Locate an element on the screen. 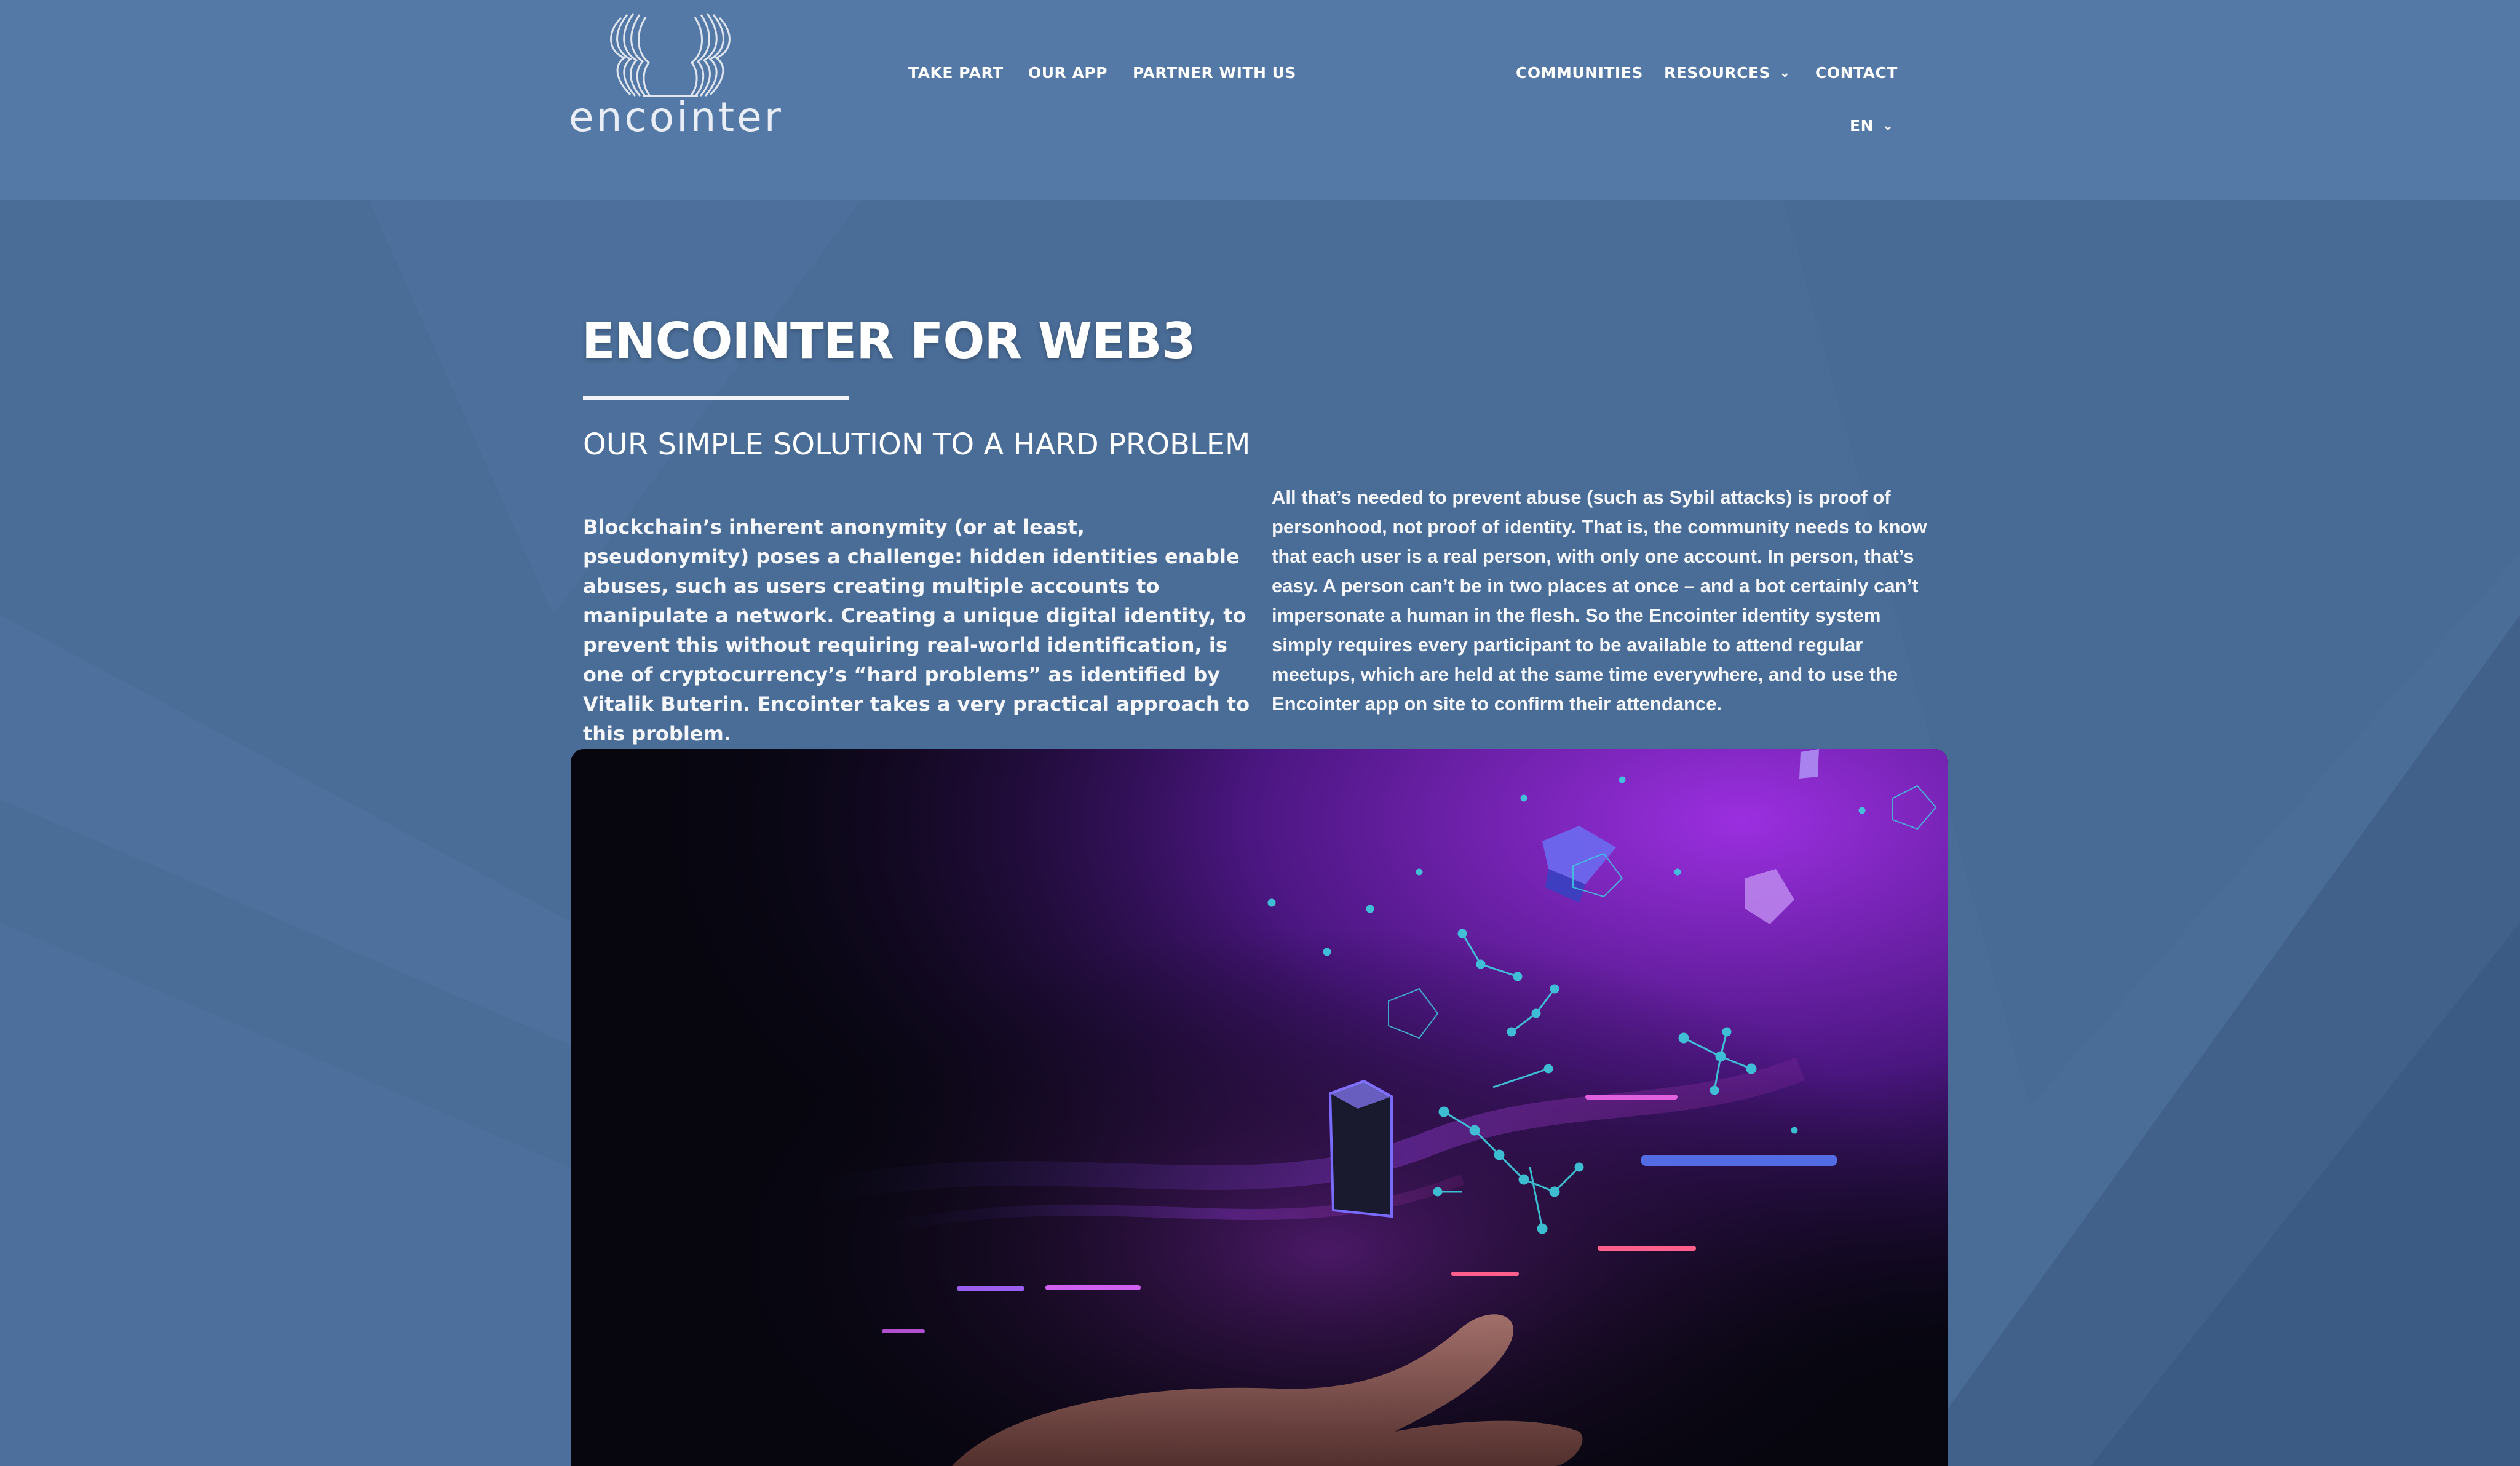 The width and height of the screenshot is (2520, 1466). title-divider is located at coordinates (716, 398).